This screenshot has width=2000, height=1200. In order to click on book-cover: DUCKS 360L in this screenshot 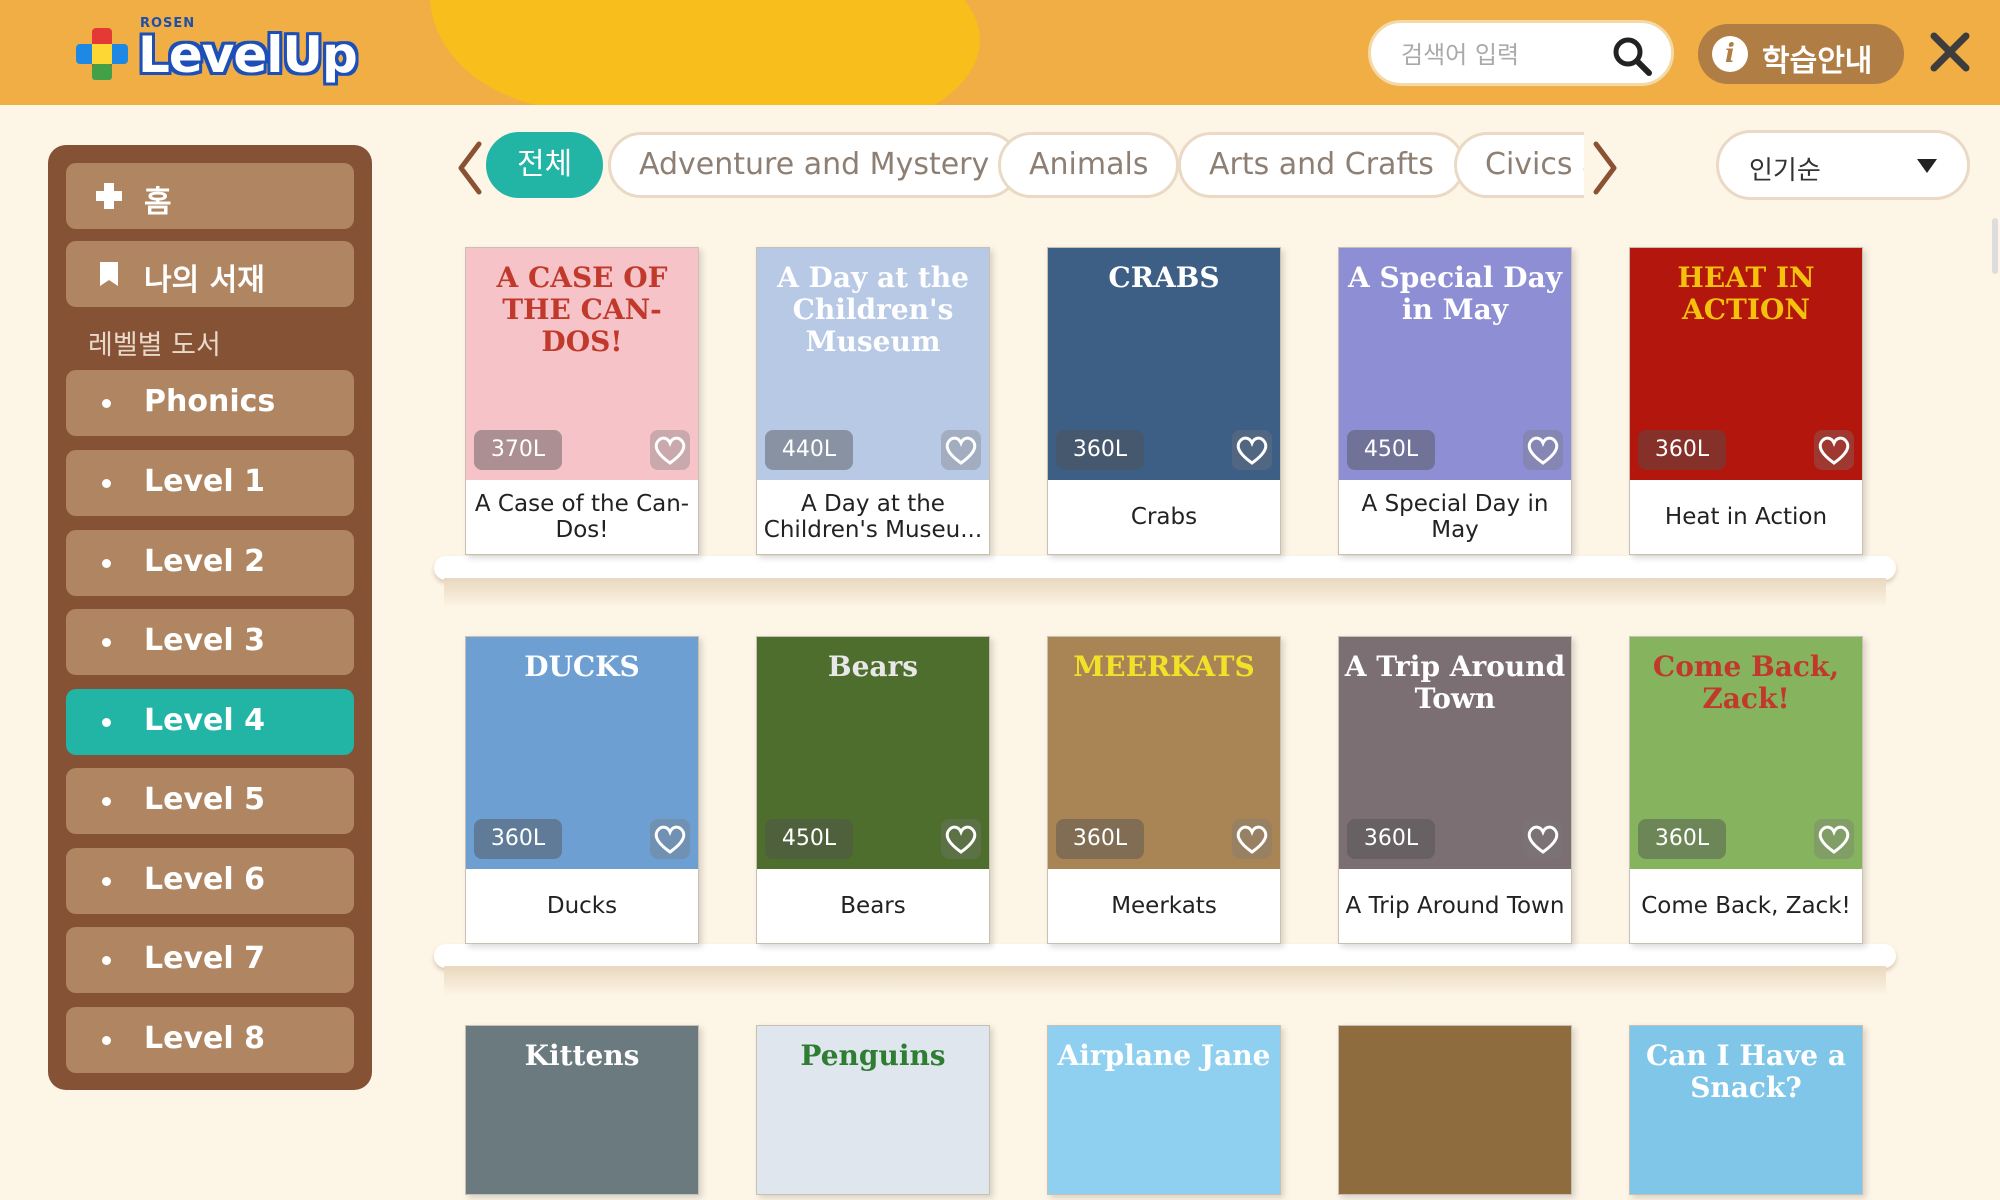, I will do `click(582, 753)`.